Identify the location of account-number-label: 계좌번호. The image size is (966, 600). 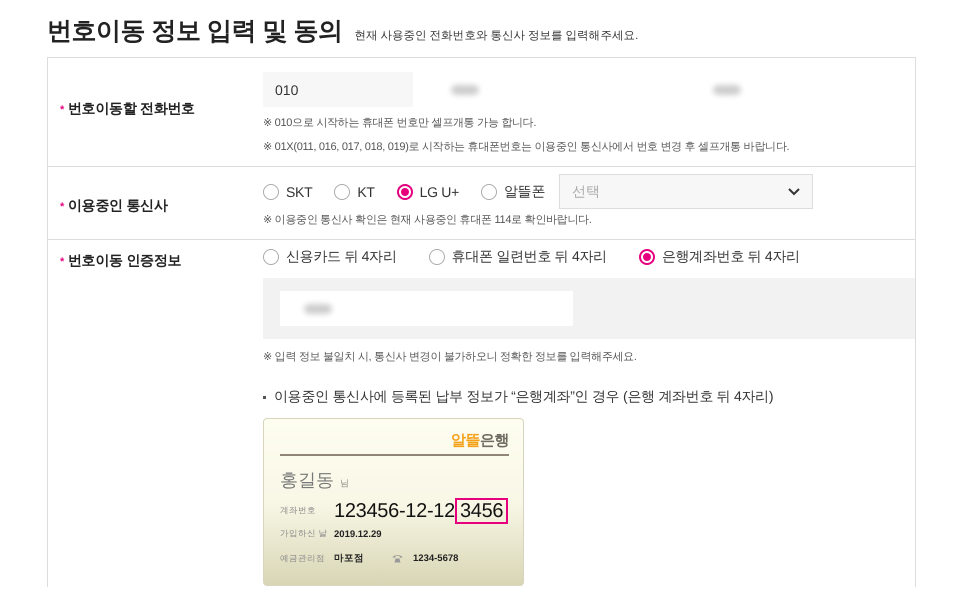
(298, 511).